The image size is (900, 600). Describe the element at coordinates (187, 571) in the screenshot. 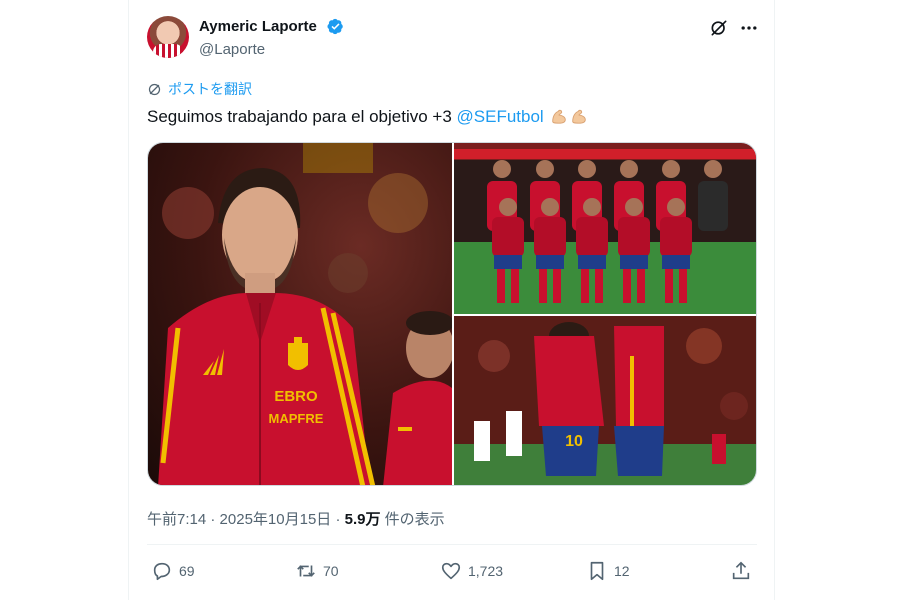

I see `reply-count: 69` at that location.